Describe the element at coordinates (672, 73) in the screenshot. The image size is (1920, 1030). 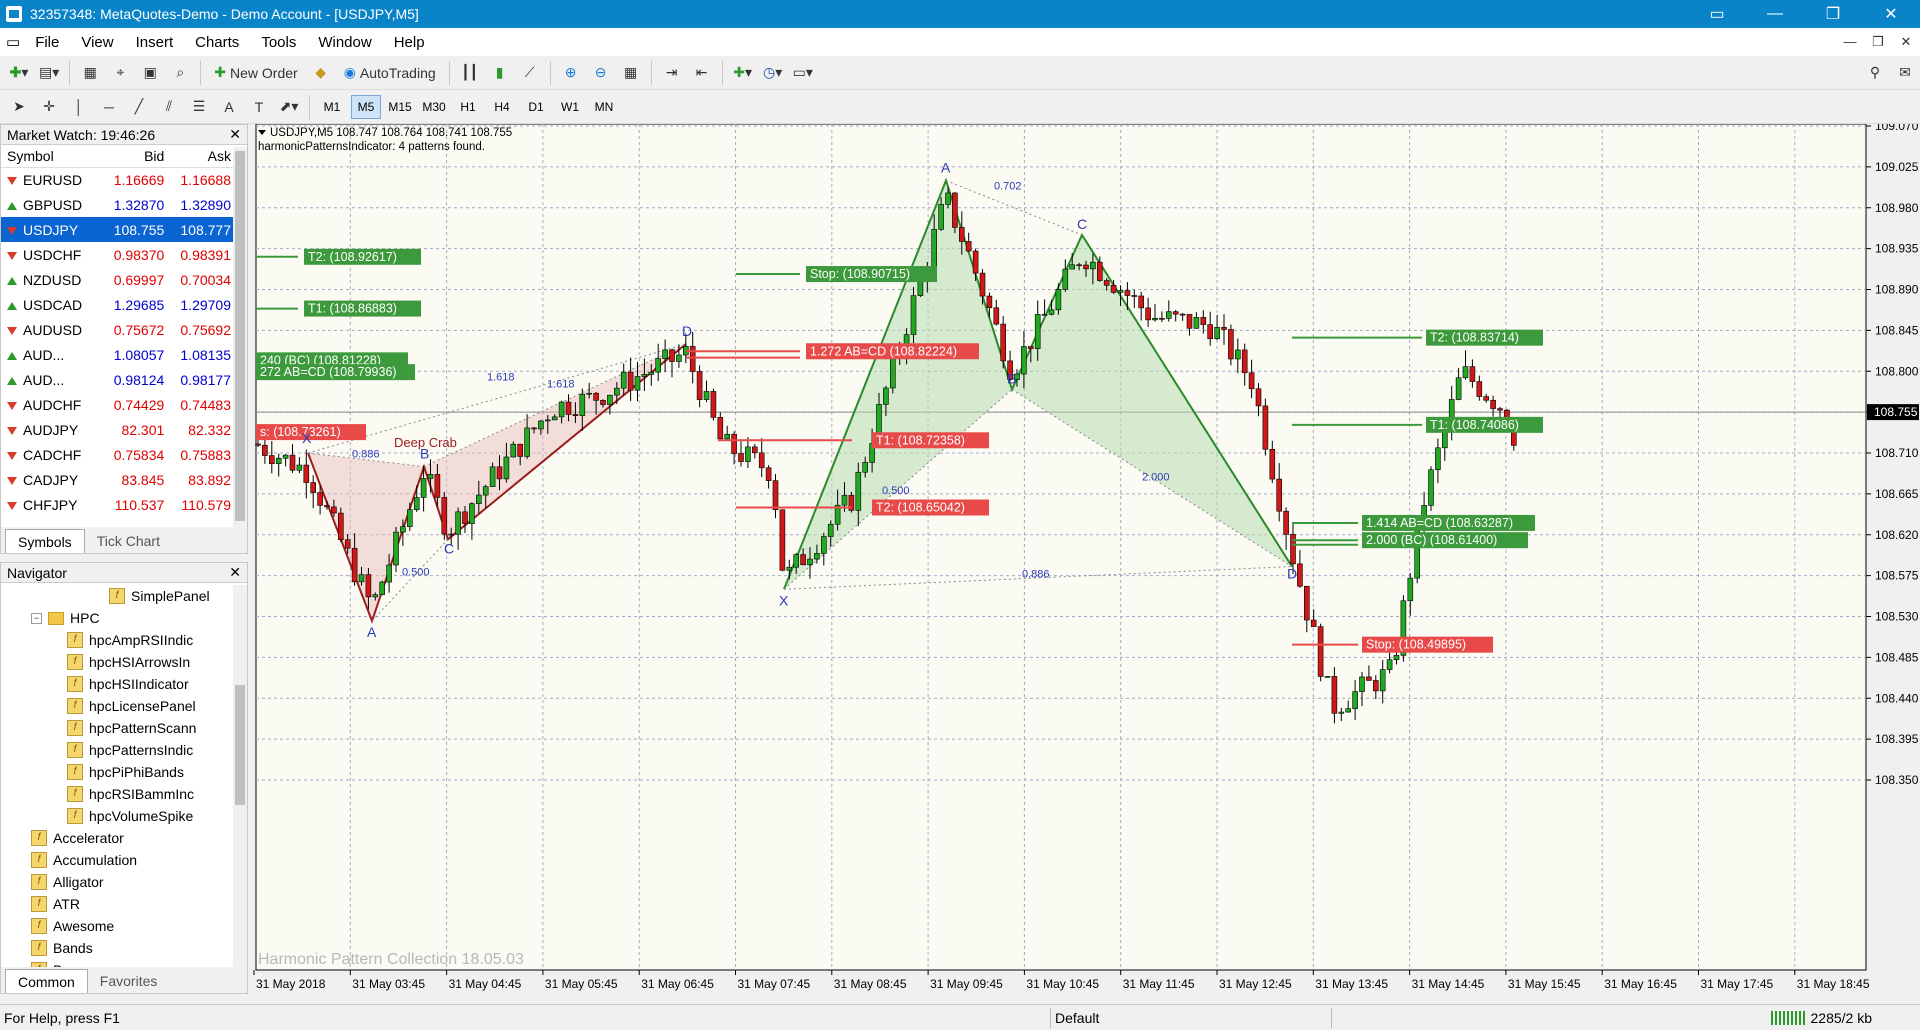
I see `auto-scroll-icon: ⇥` at that location.